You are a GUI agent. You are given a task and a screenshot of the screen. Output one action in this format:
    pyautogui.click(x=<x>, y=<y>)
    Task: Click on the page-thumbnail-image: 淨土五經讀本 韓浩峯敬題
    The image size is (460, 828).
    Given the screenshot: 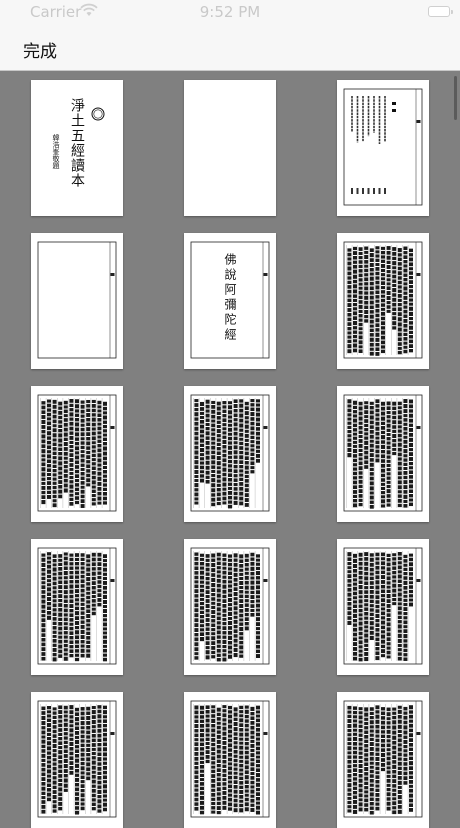 What is the action you would take?
    pyautogui.click(x=78, y=143)
    